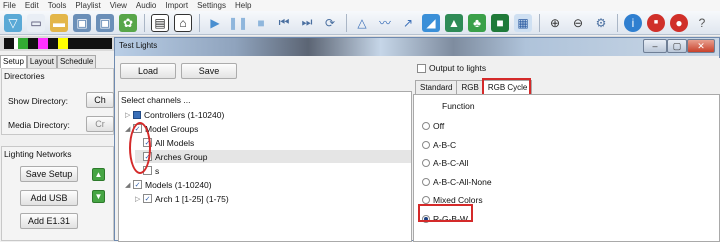 The image size is (720, 242). I want to click on house-icon: ⌂, so click(183, 22).